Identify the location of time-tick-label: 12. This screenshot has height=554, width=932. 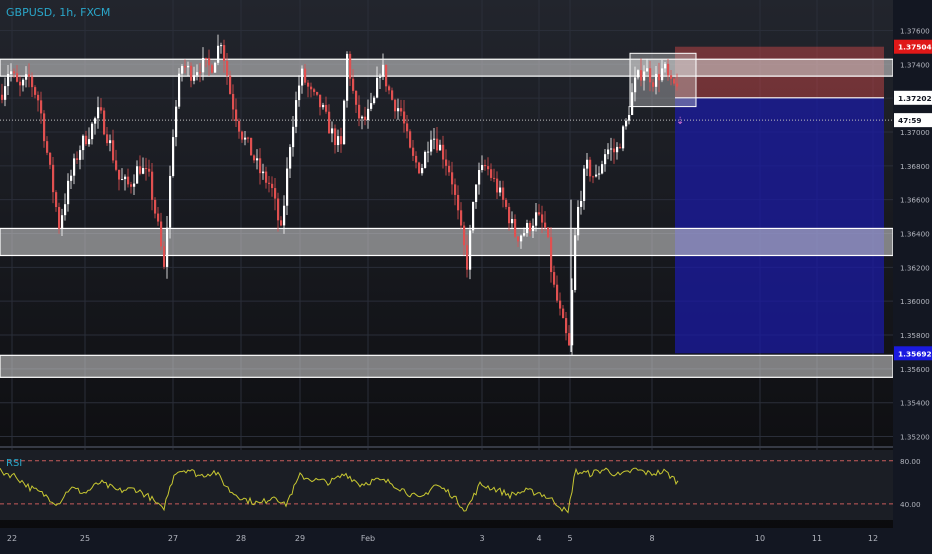
(873, 538).